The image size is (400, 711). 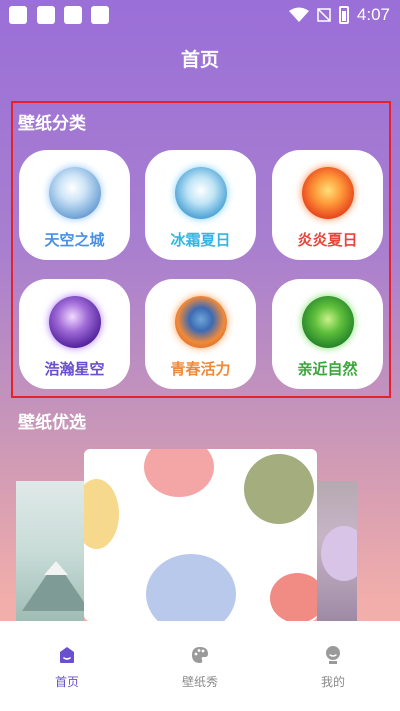 What do you see at coordinates (50, 551) in the screenshot?
I see `wallpaper-card-mountain` at bounding box center [50, 551].